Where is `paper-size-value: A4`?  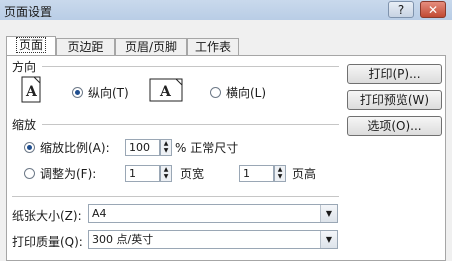 paper-size-value: A4 is located at coordinates (99, 213).